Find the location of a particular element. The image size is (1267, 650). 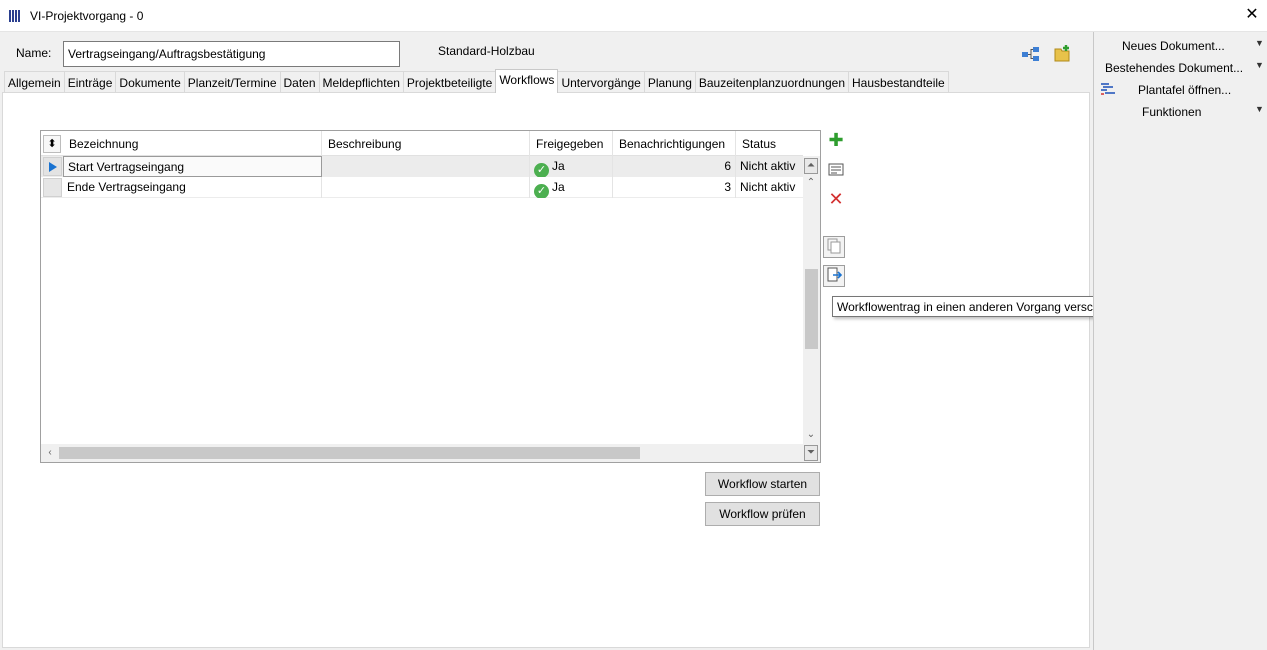

column-header-benachrichtigungen: Benachrichtigungen is located at coordinates (674, 143).